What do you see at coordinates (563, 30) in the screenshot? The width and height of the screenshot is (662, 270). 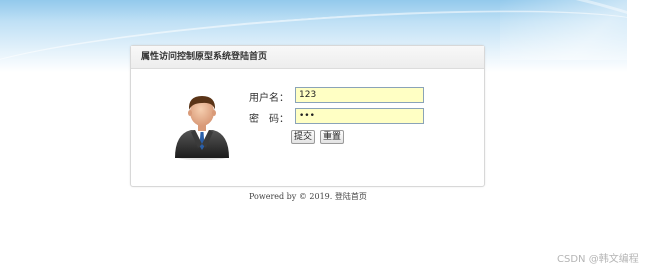 I see `banner-streak` at bounding box center [563, 30].